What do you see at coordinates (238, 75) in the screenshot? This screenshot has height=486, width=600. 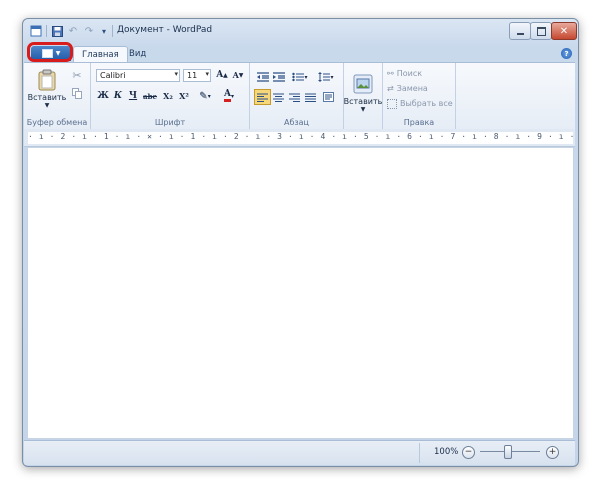 I see `shrink-font-button: A ▼` at bounding box center [238, 75].